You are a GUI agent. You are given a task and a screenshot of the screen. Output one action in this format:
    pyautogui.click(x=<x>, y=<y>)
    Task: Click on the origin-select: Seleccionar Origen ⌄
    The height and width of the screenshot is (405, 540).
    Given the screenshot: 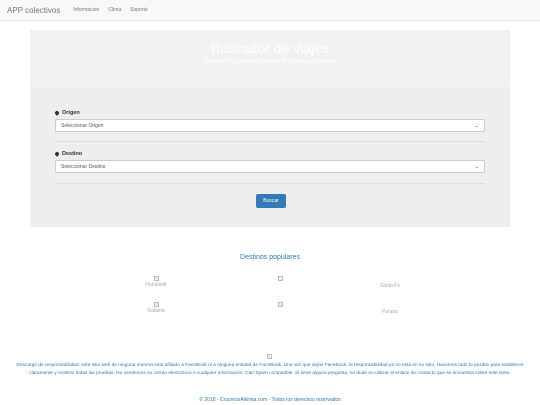 What is the action you would take?
    pyautogui.click(x=270, y=125)
    